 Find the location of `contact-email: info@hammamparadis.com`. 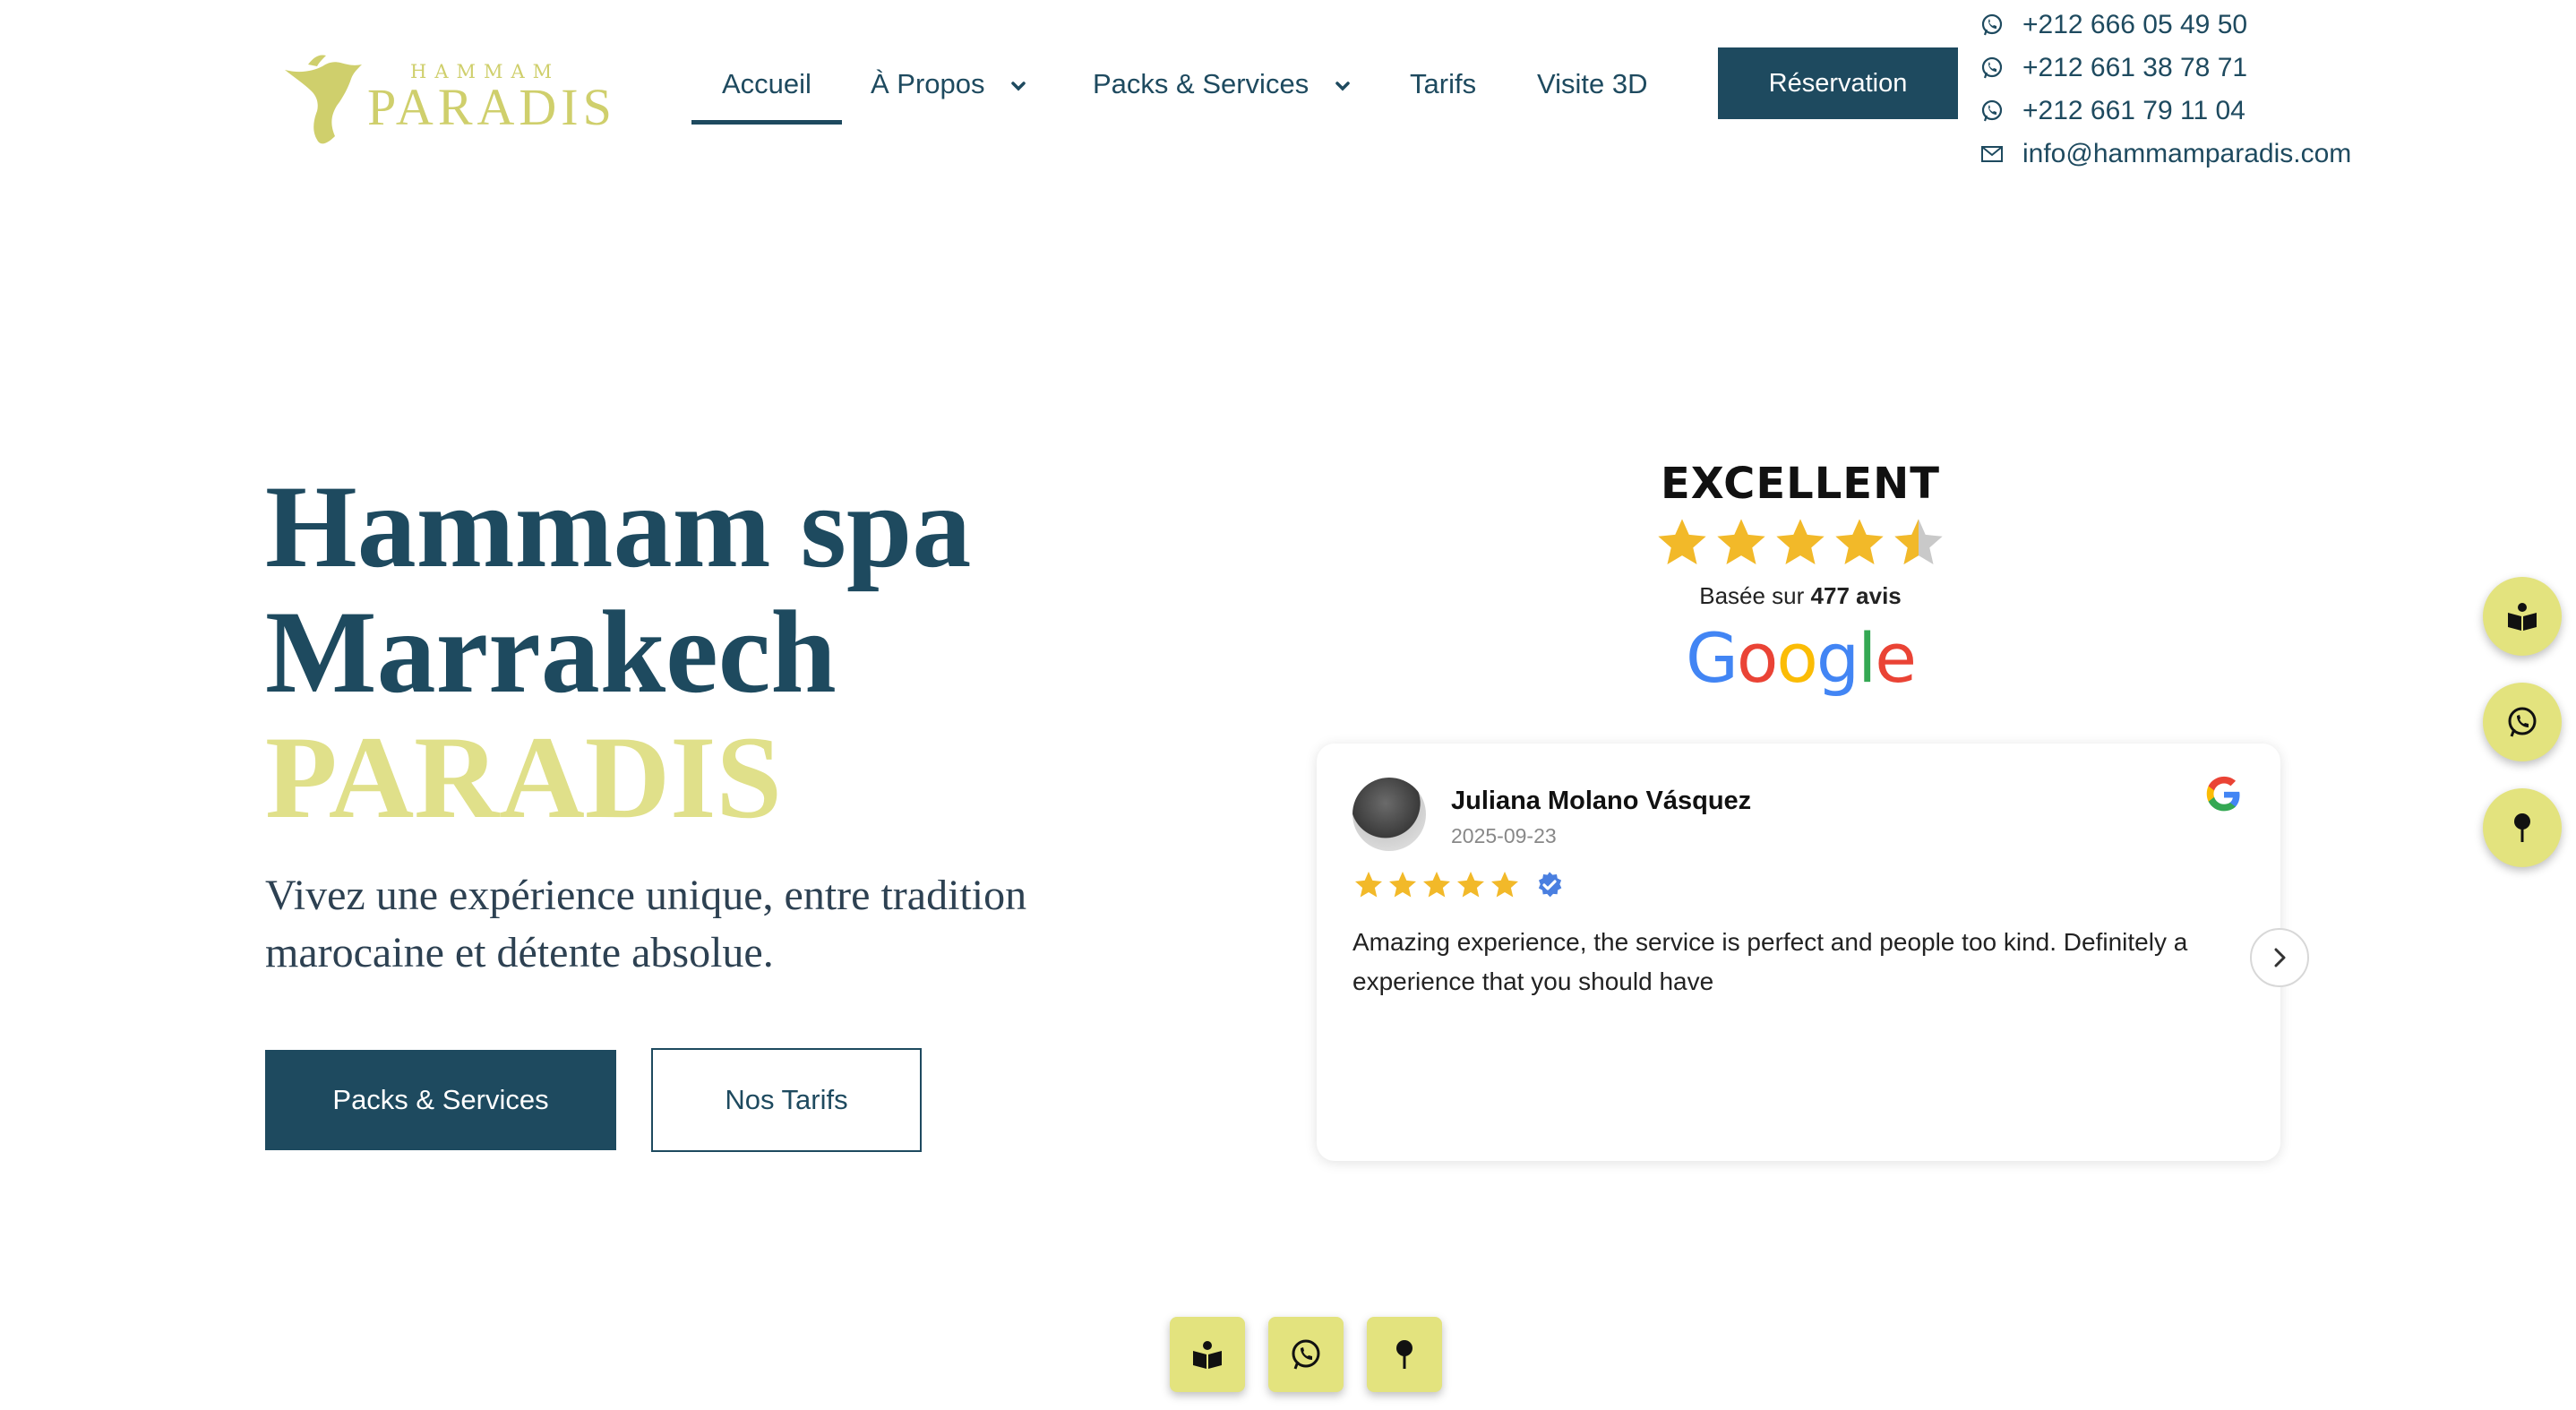

contact-email: info@hammamparadis.com is located at coordinates (2165, 154).